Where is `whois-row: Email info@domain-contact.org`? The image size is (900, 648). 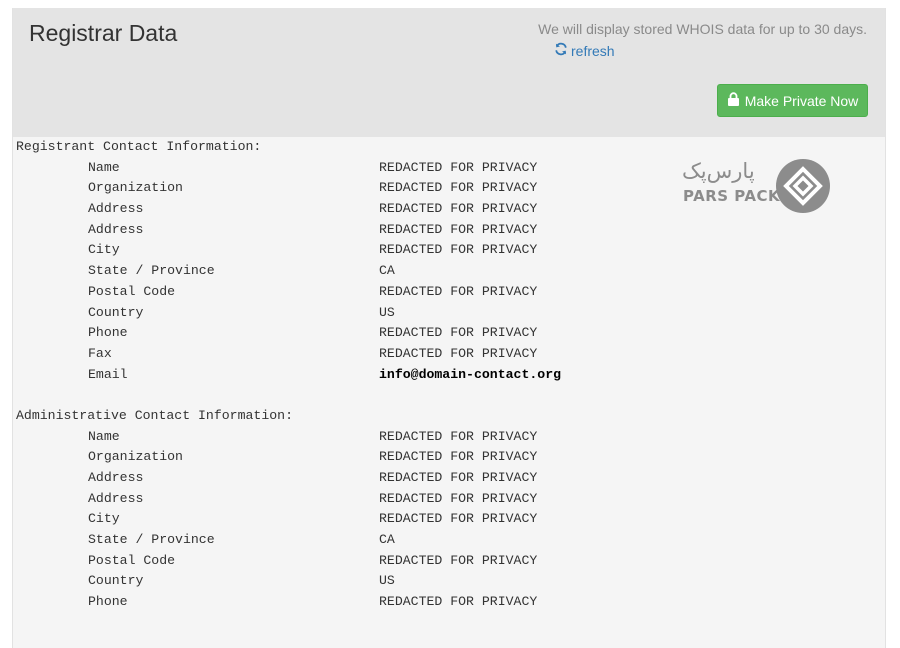 whois-row: Email info@domain-contact.org is located at coordinates (288, 375).